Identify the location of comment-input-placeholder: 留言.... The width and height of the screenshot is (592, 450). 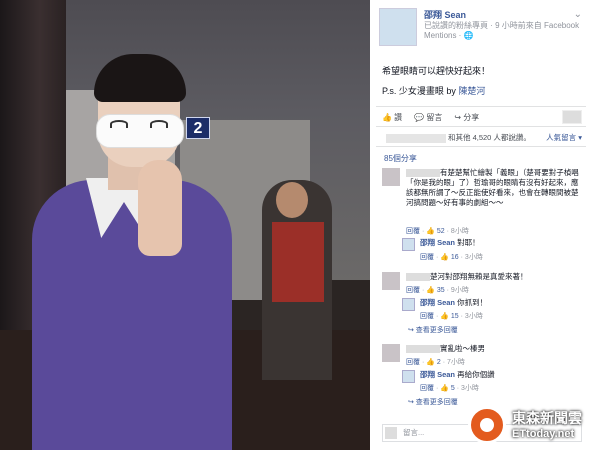
(414, 432).